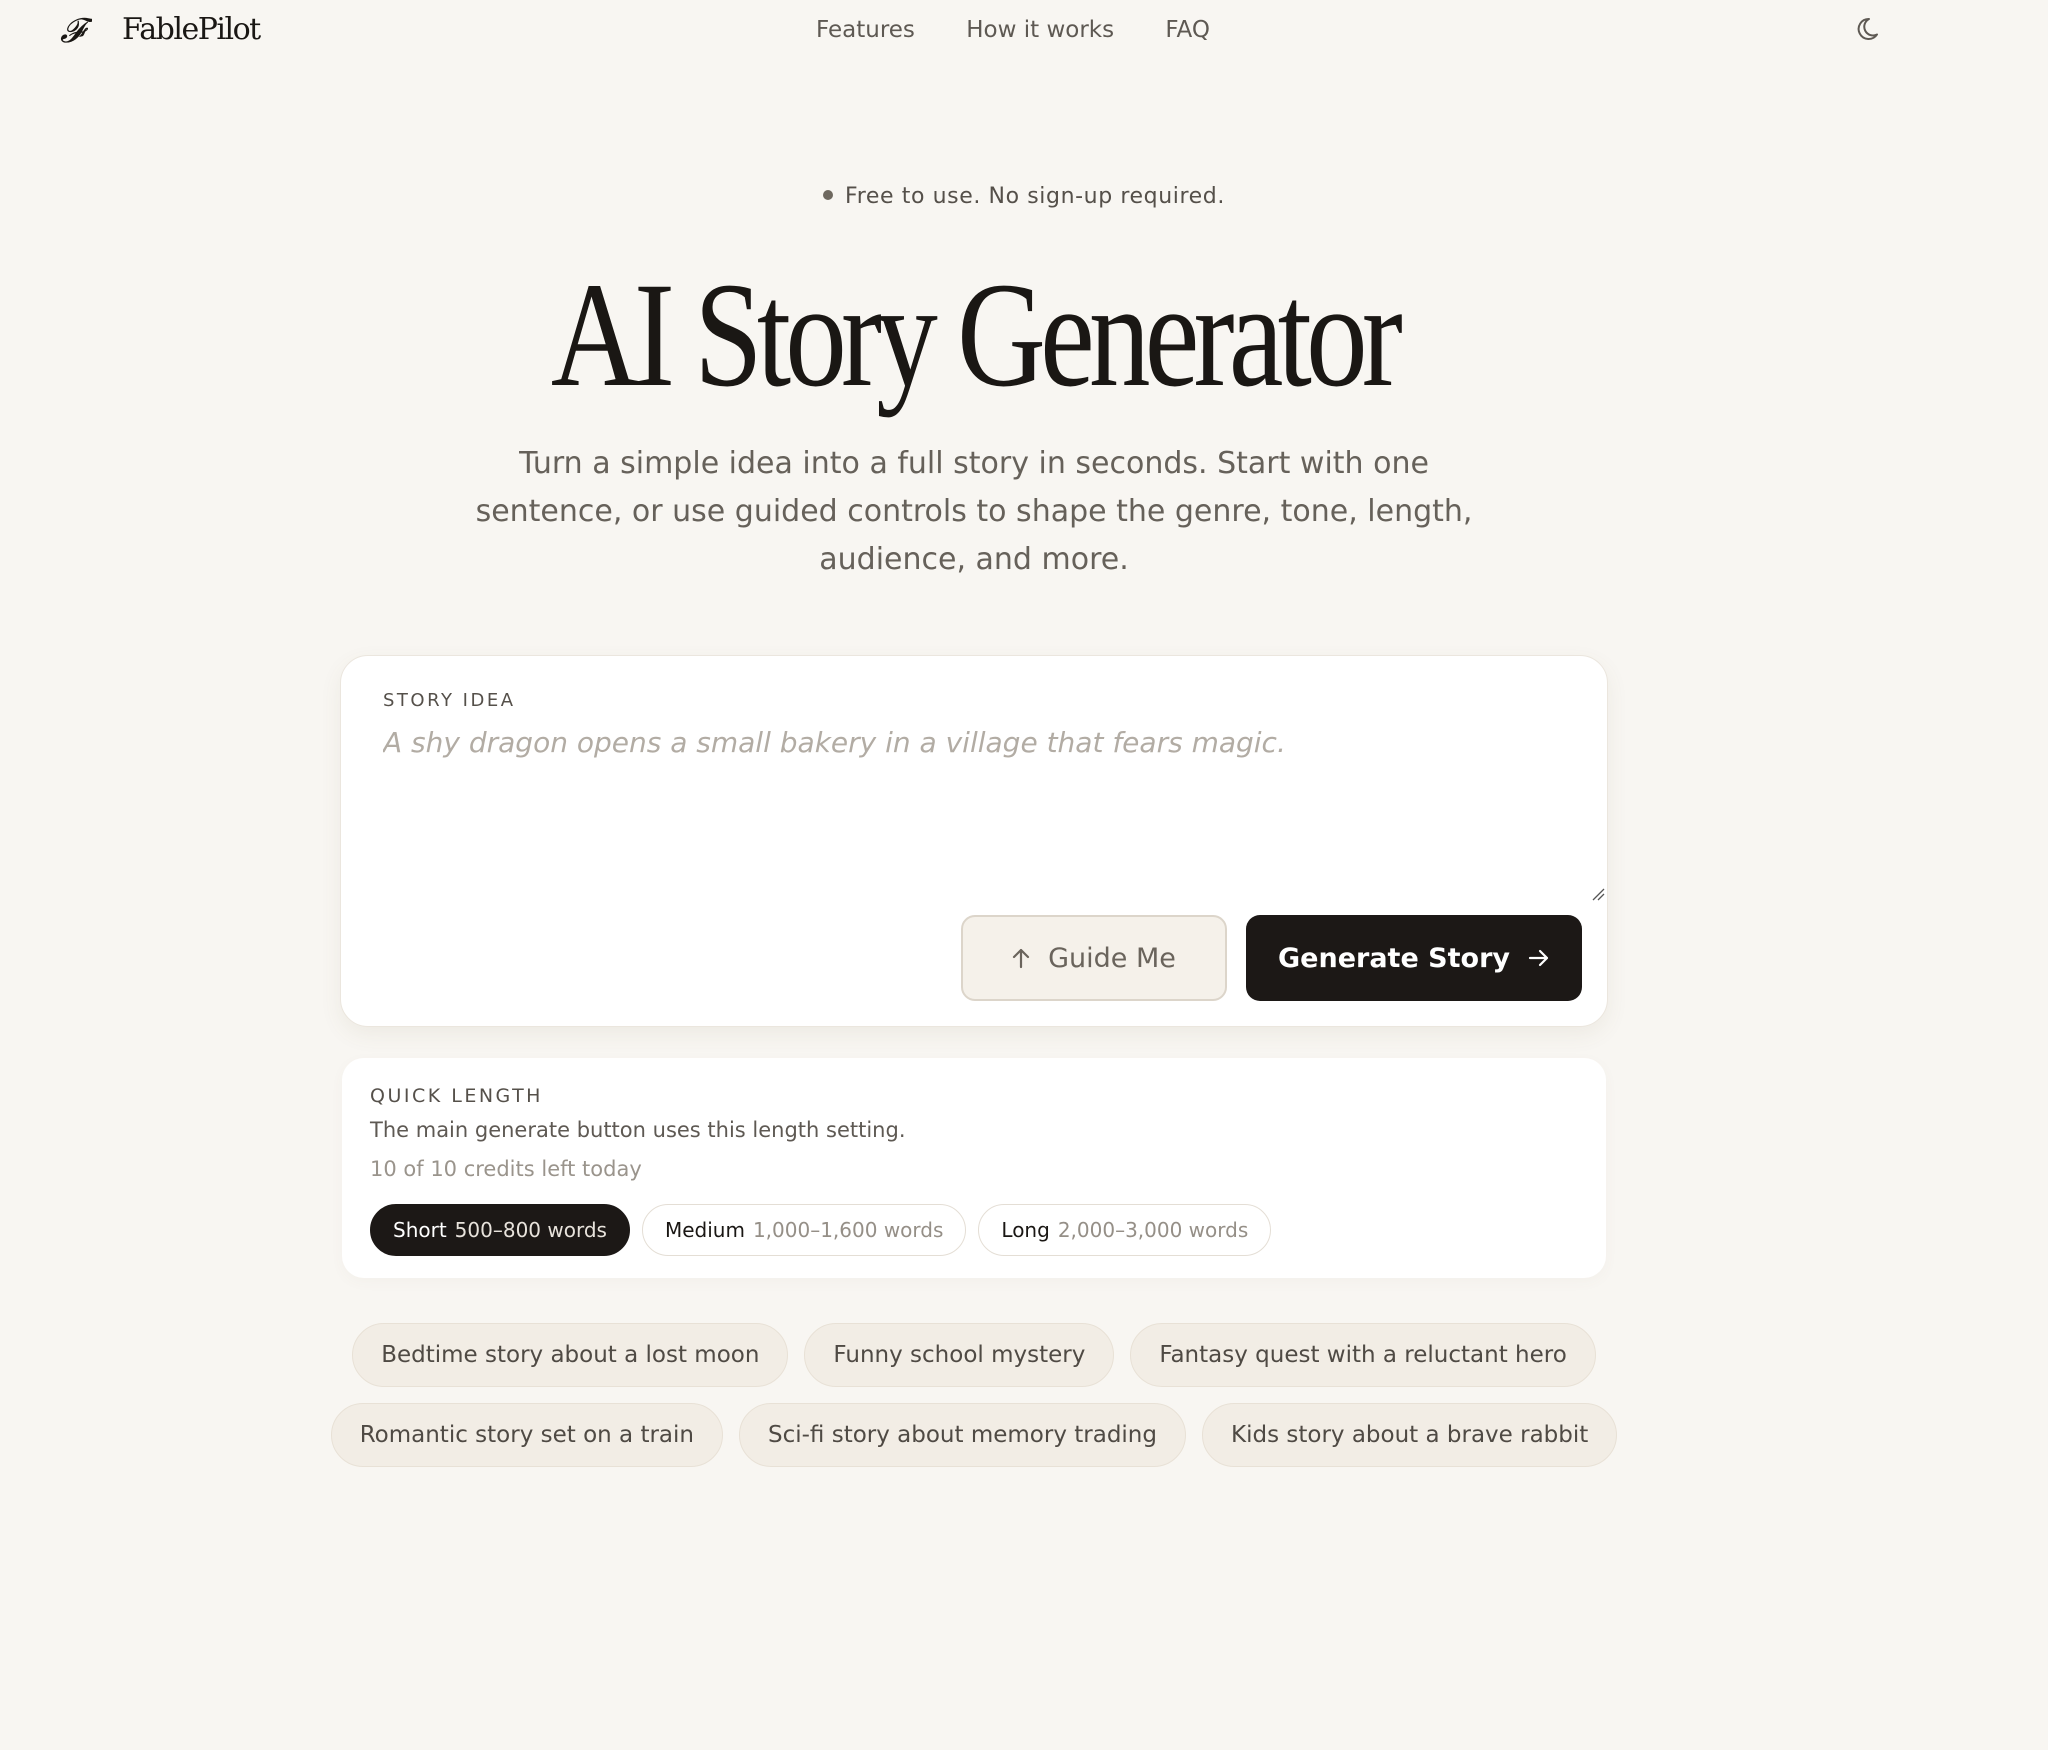 The image size is (2048, 1750). Describe the element at coordinates (968, 801) in the screenshot. I see `story-idea-input` at that location.